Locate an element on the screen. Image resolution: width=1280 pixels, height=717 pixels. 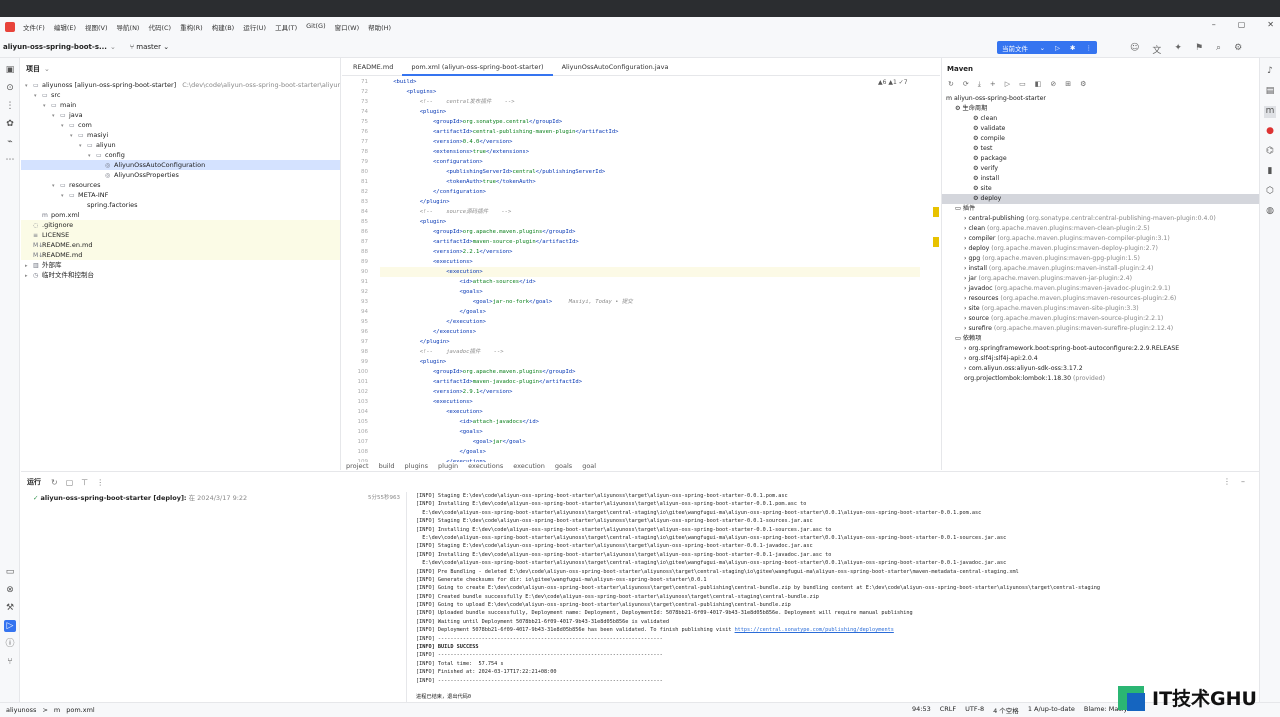
plugin-icon: ⚑ is located at coordinates (1199, 49).